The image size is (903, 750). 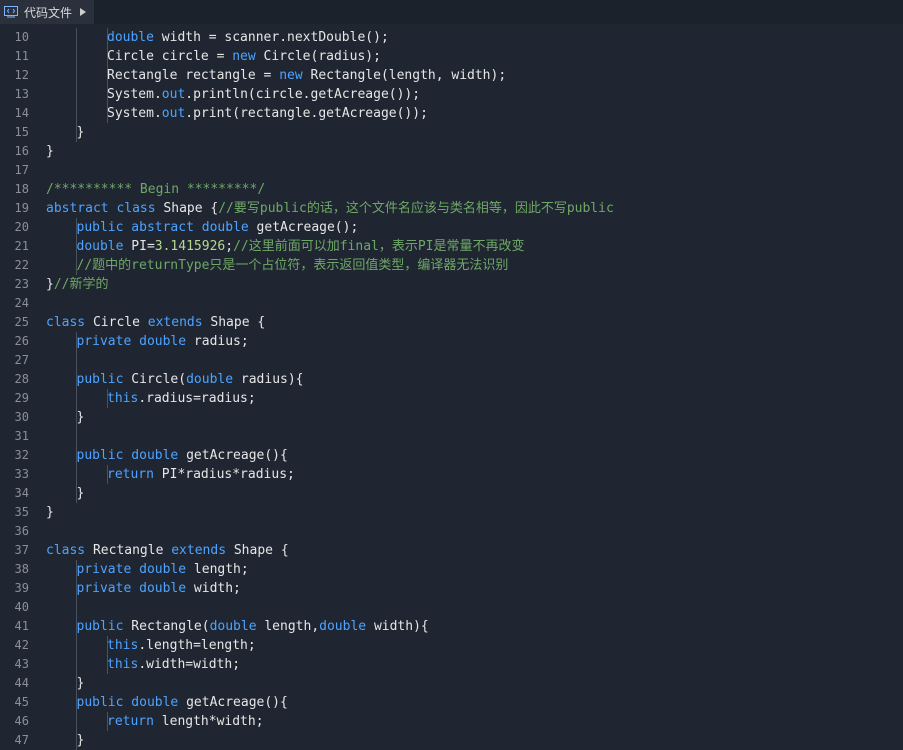 What do you see at coordinates (21, 379) in the screenshot?
I see `line-number: 28` at bounding box center [21, 379].